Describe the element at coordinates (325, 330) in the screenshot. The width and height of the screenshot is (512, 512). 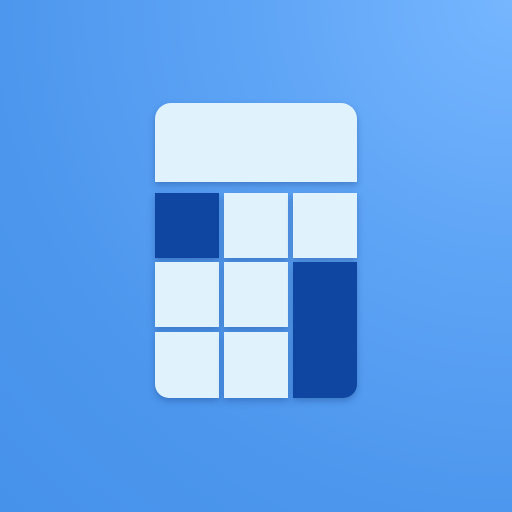
I see `calculator-equals-key` at that location.